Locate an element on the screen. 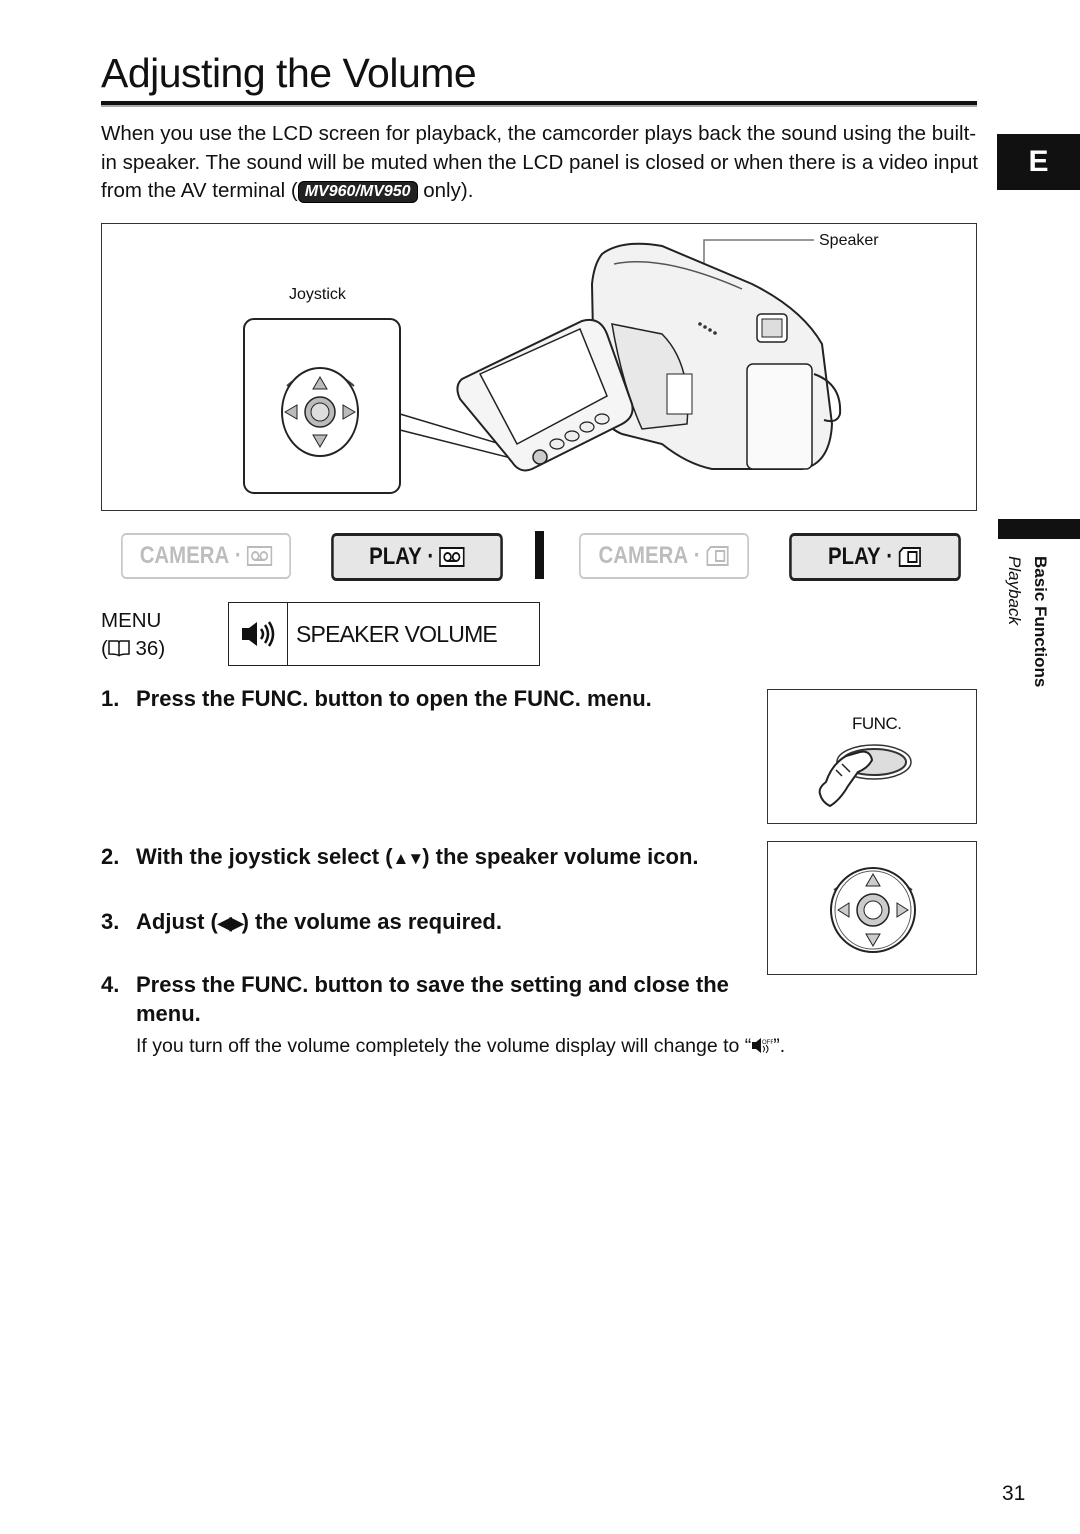 The height and width of the screenshot is (1534, 1080). menu-label: MENU is located at coordinates (131, 620).